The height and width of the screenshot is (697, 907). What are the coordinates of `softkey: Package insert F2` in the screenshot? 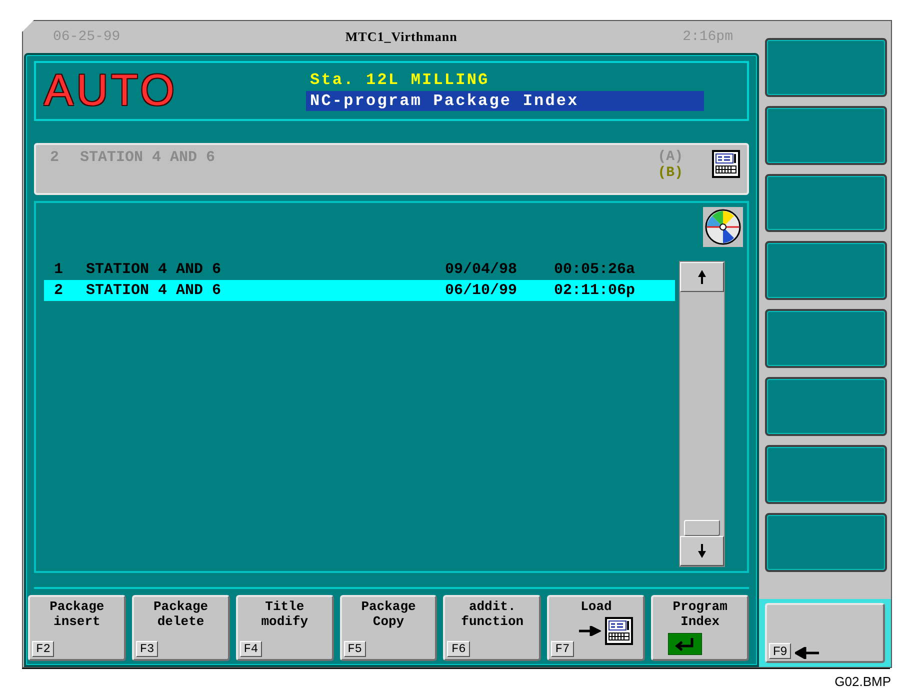 It's located at (77, 628).